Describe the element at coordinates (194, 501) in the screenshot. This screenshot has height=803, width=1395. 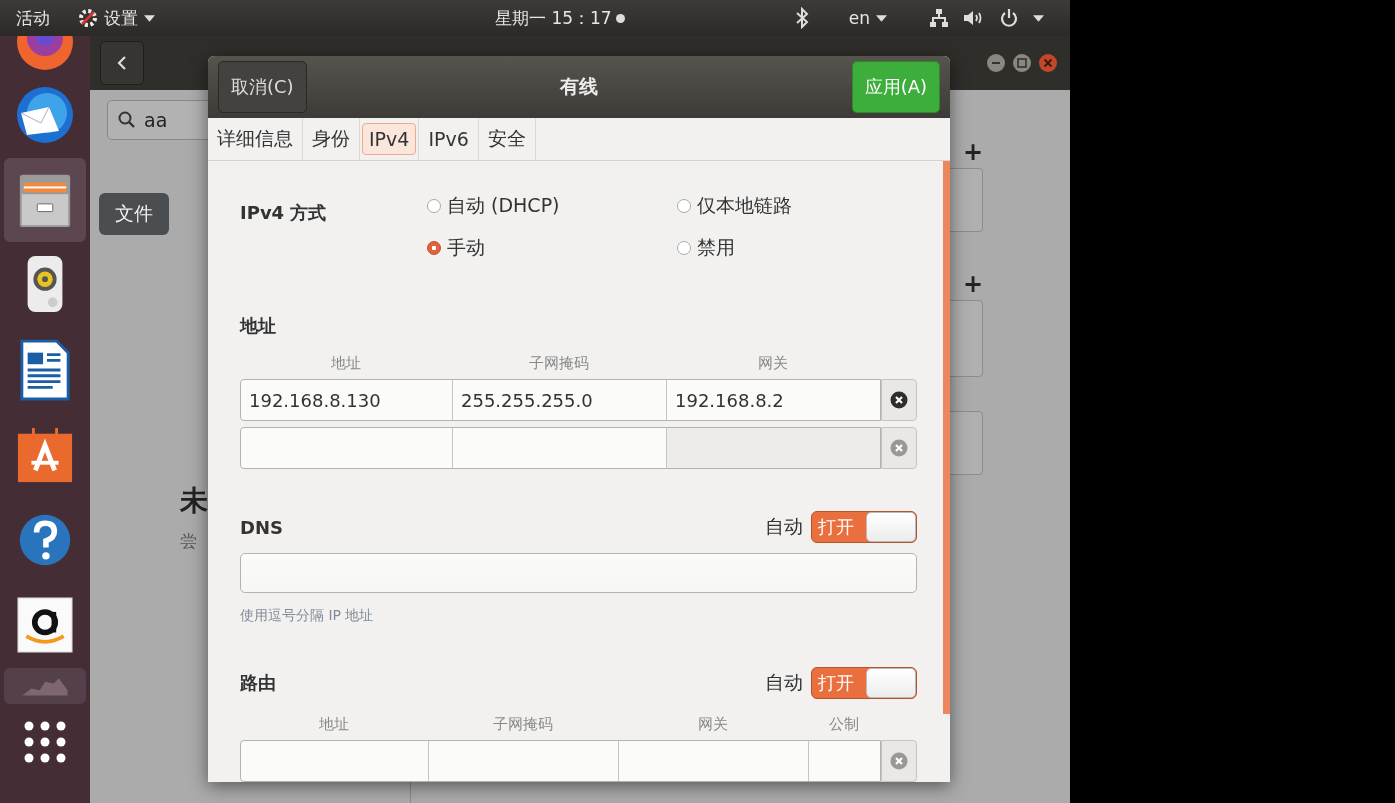
I see `empty-state-heading: 未` at that location.